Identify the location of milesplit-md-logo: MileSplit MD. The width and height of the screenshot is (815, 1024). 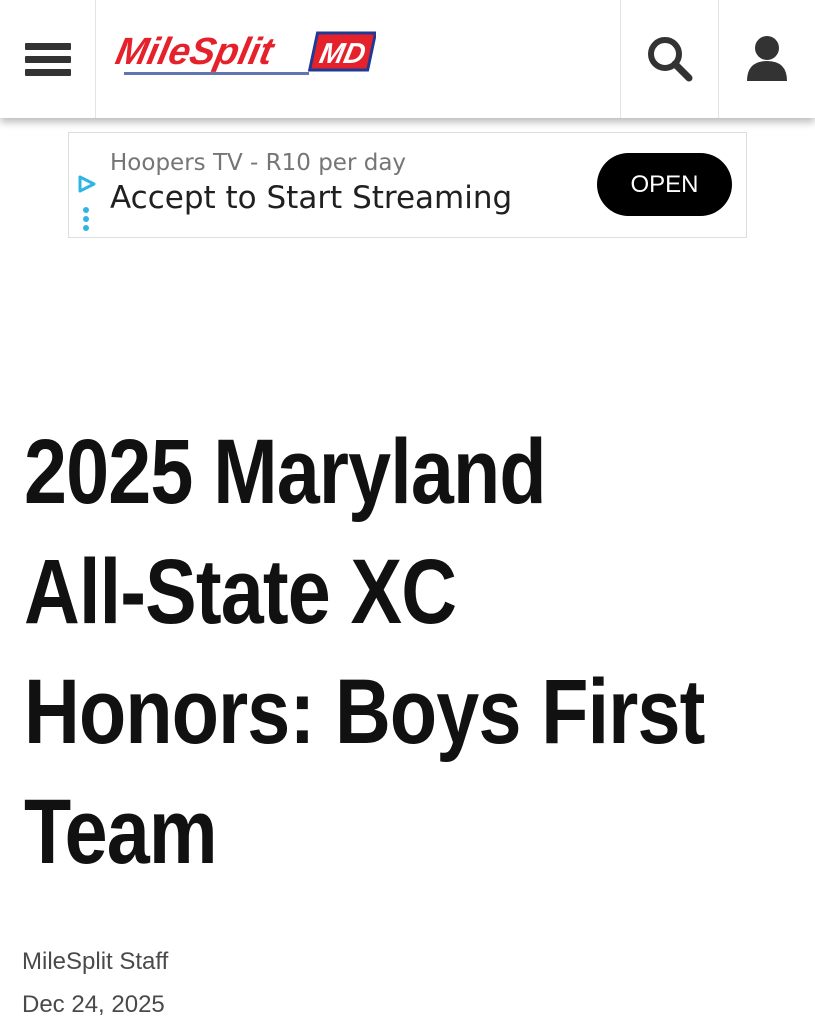
(245, 52).